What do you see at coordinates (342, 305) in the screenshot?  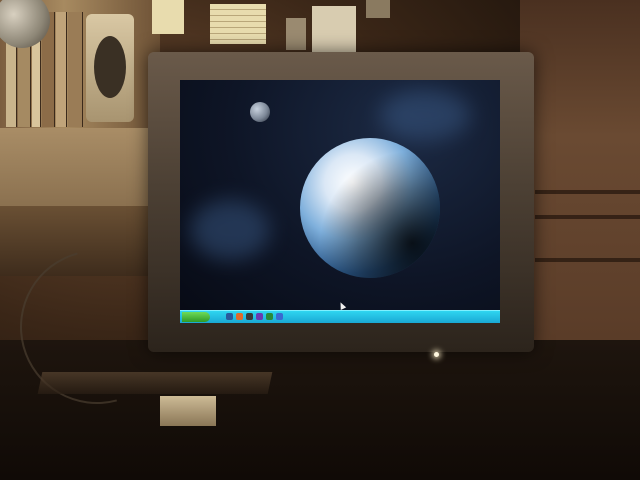 I see `mouse-cursor-icon` at bounding box center [342, 305].